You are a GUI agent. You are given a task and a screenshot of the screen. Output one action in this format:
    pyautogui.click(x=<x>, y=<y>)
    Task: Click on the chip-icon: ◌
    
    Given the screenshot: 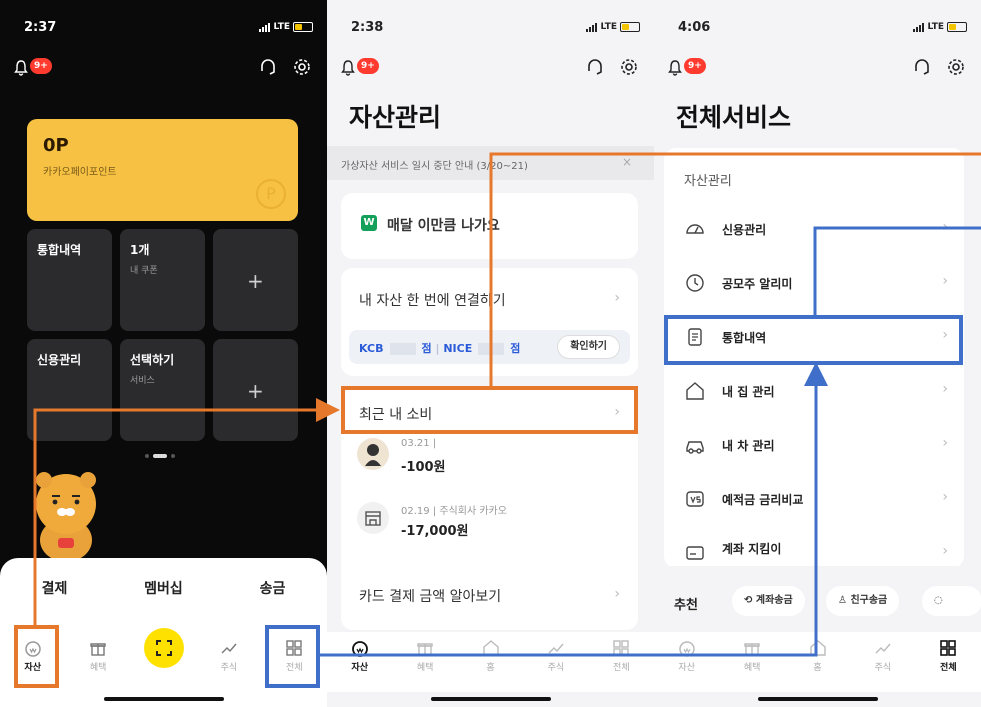 What is the action you would take?
    pyautogui.click(x=938, y=600)
    